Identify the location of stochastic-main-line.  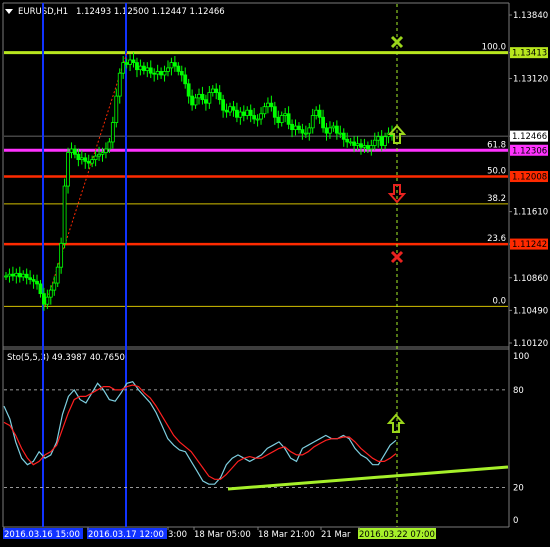
(200, 433).